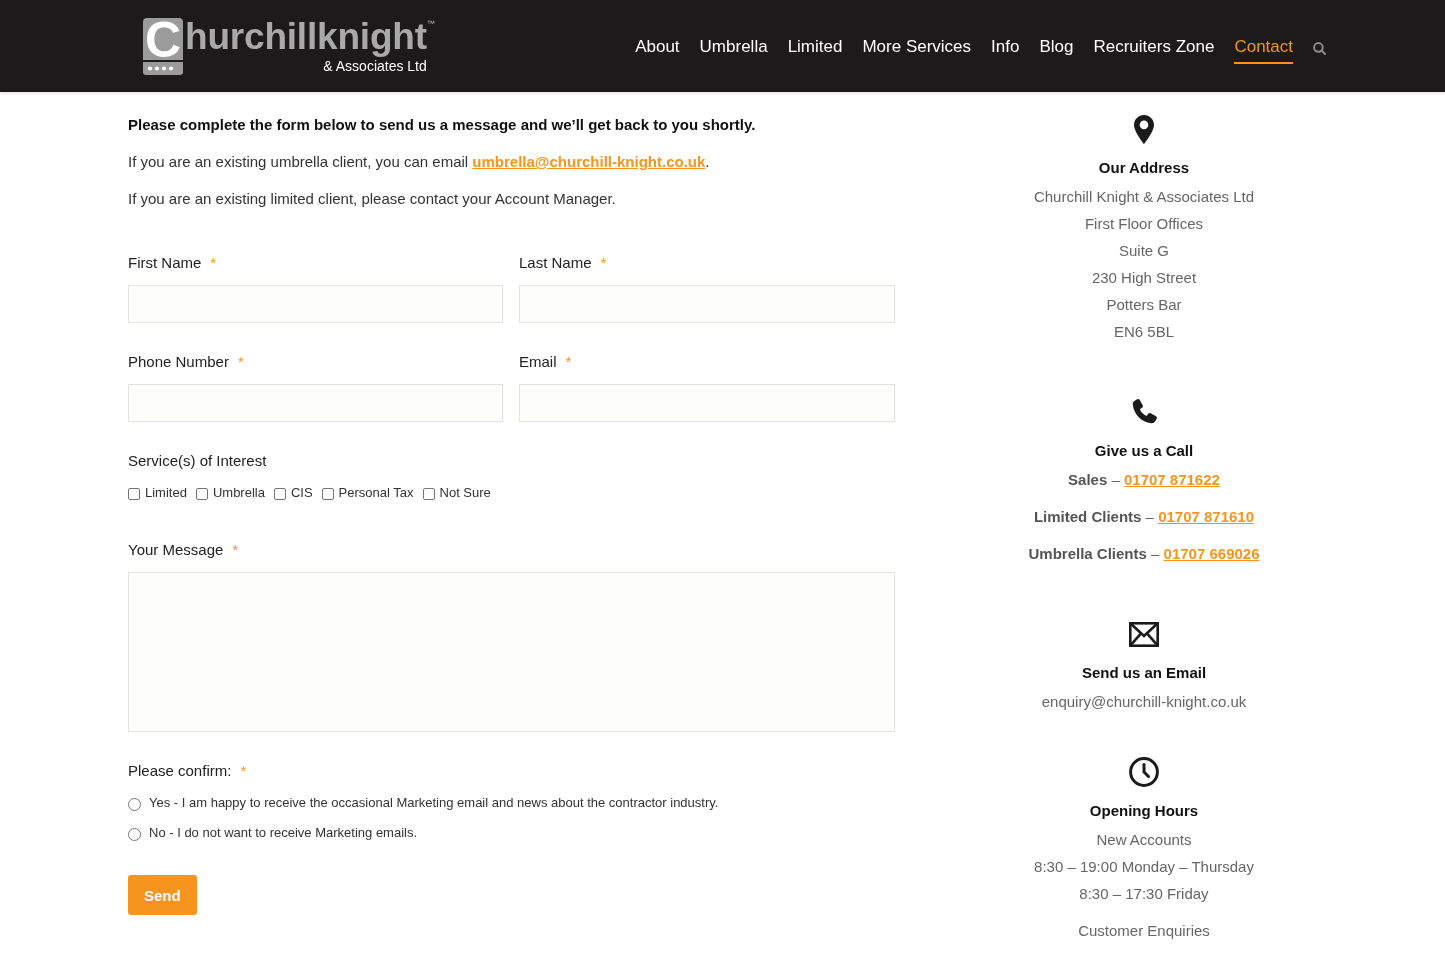 This screenshot has width=1445, height=956. Describe the element at coordinates (1144, 251) in the screenshot. I see `address-line: Suite G` at that location.